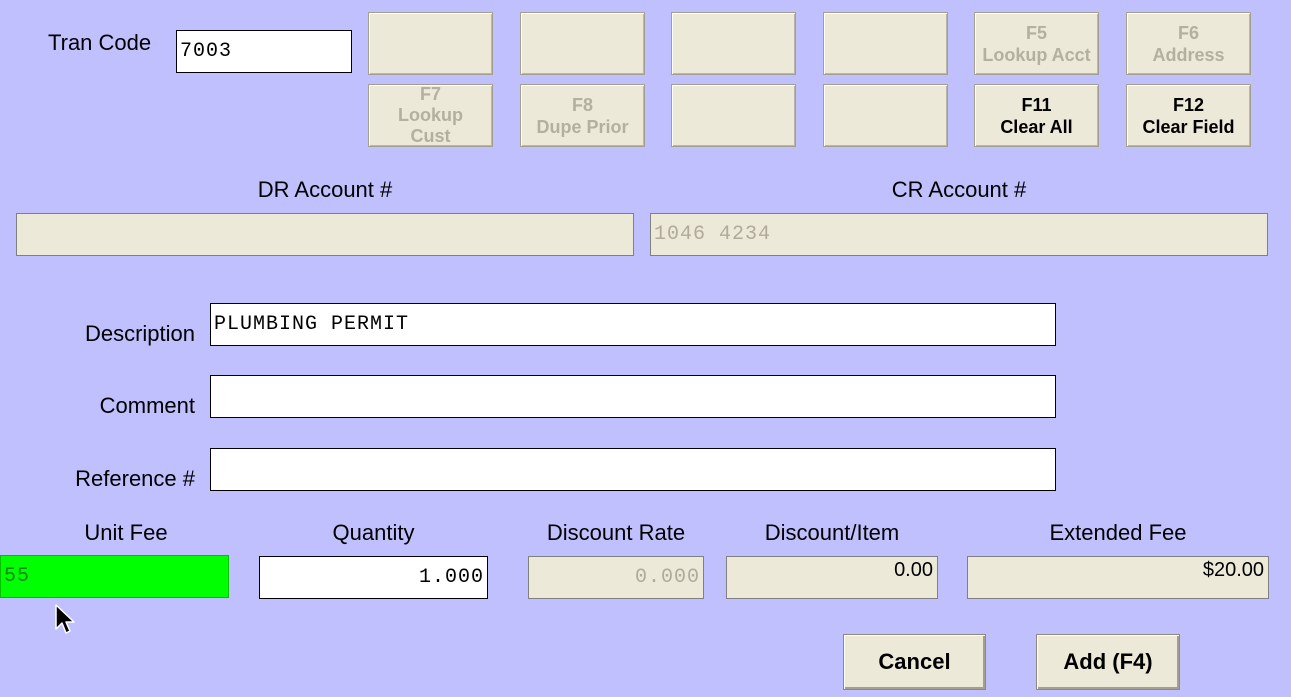  What do you see at coordinates (885, 115) in the screenshot?
I see `function-key-blank-10-button` at bounding box center [885, 115].